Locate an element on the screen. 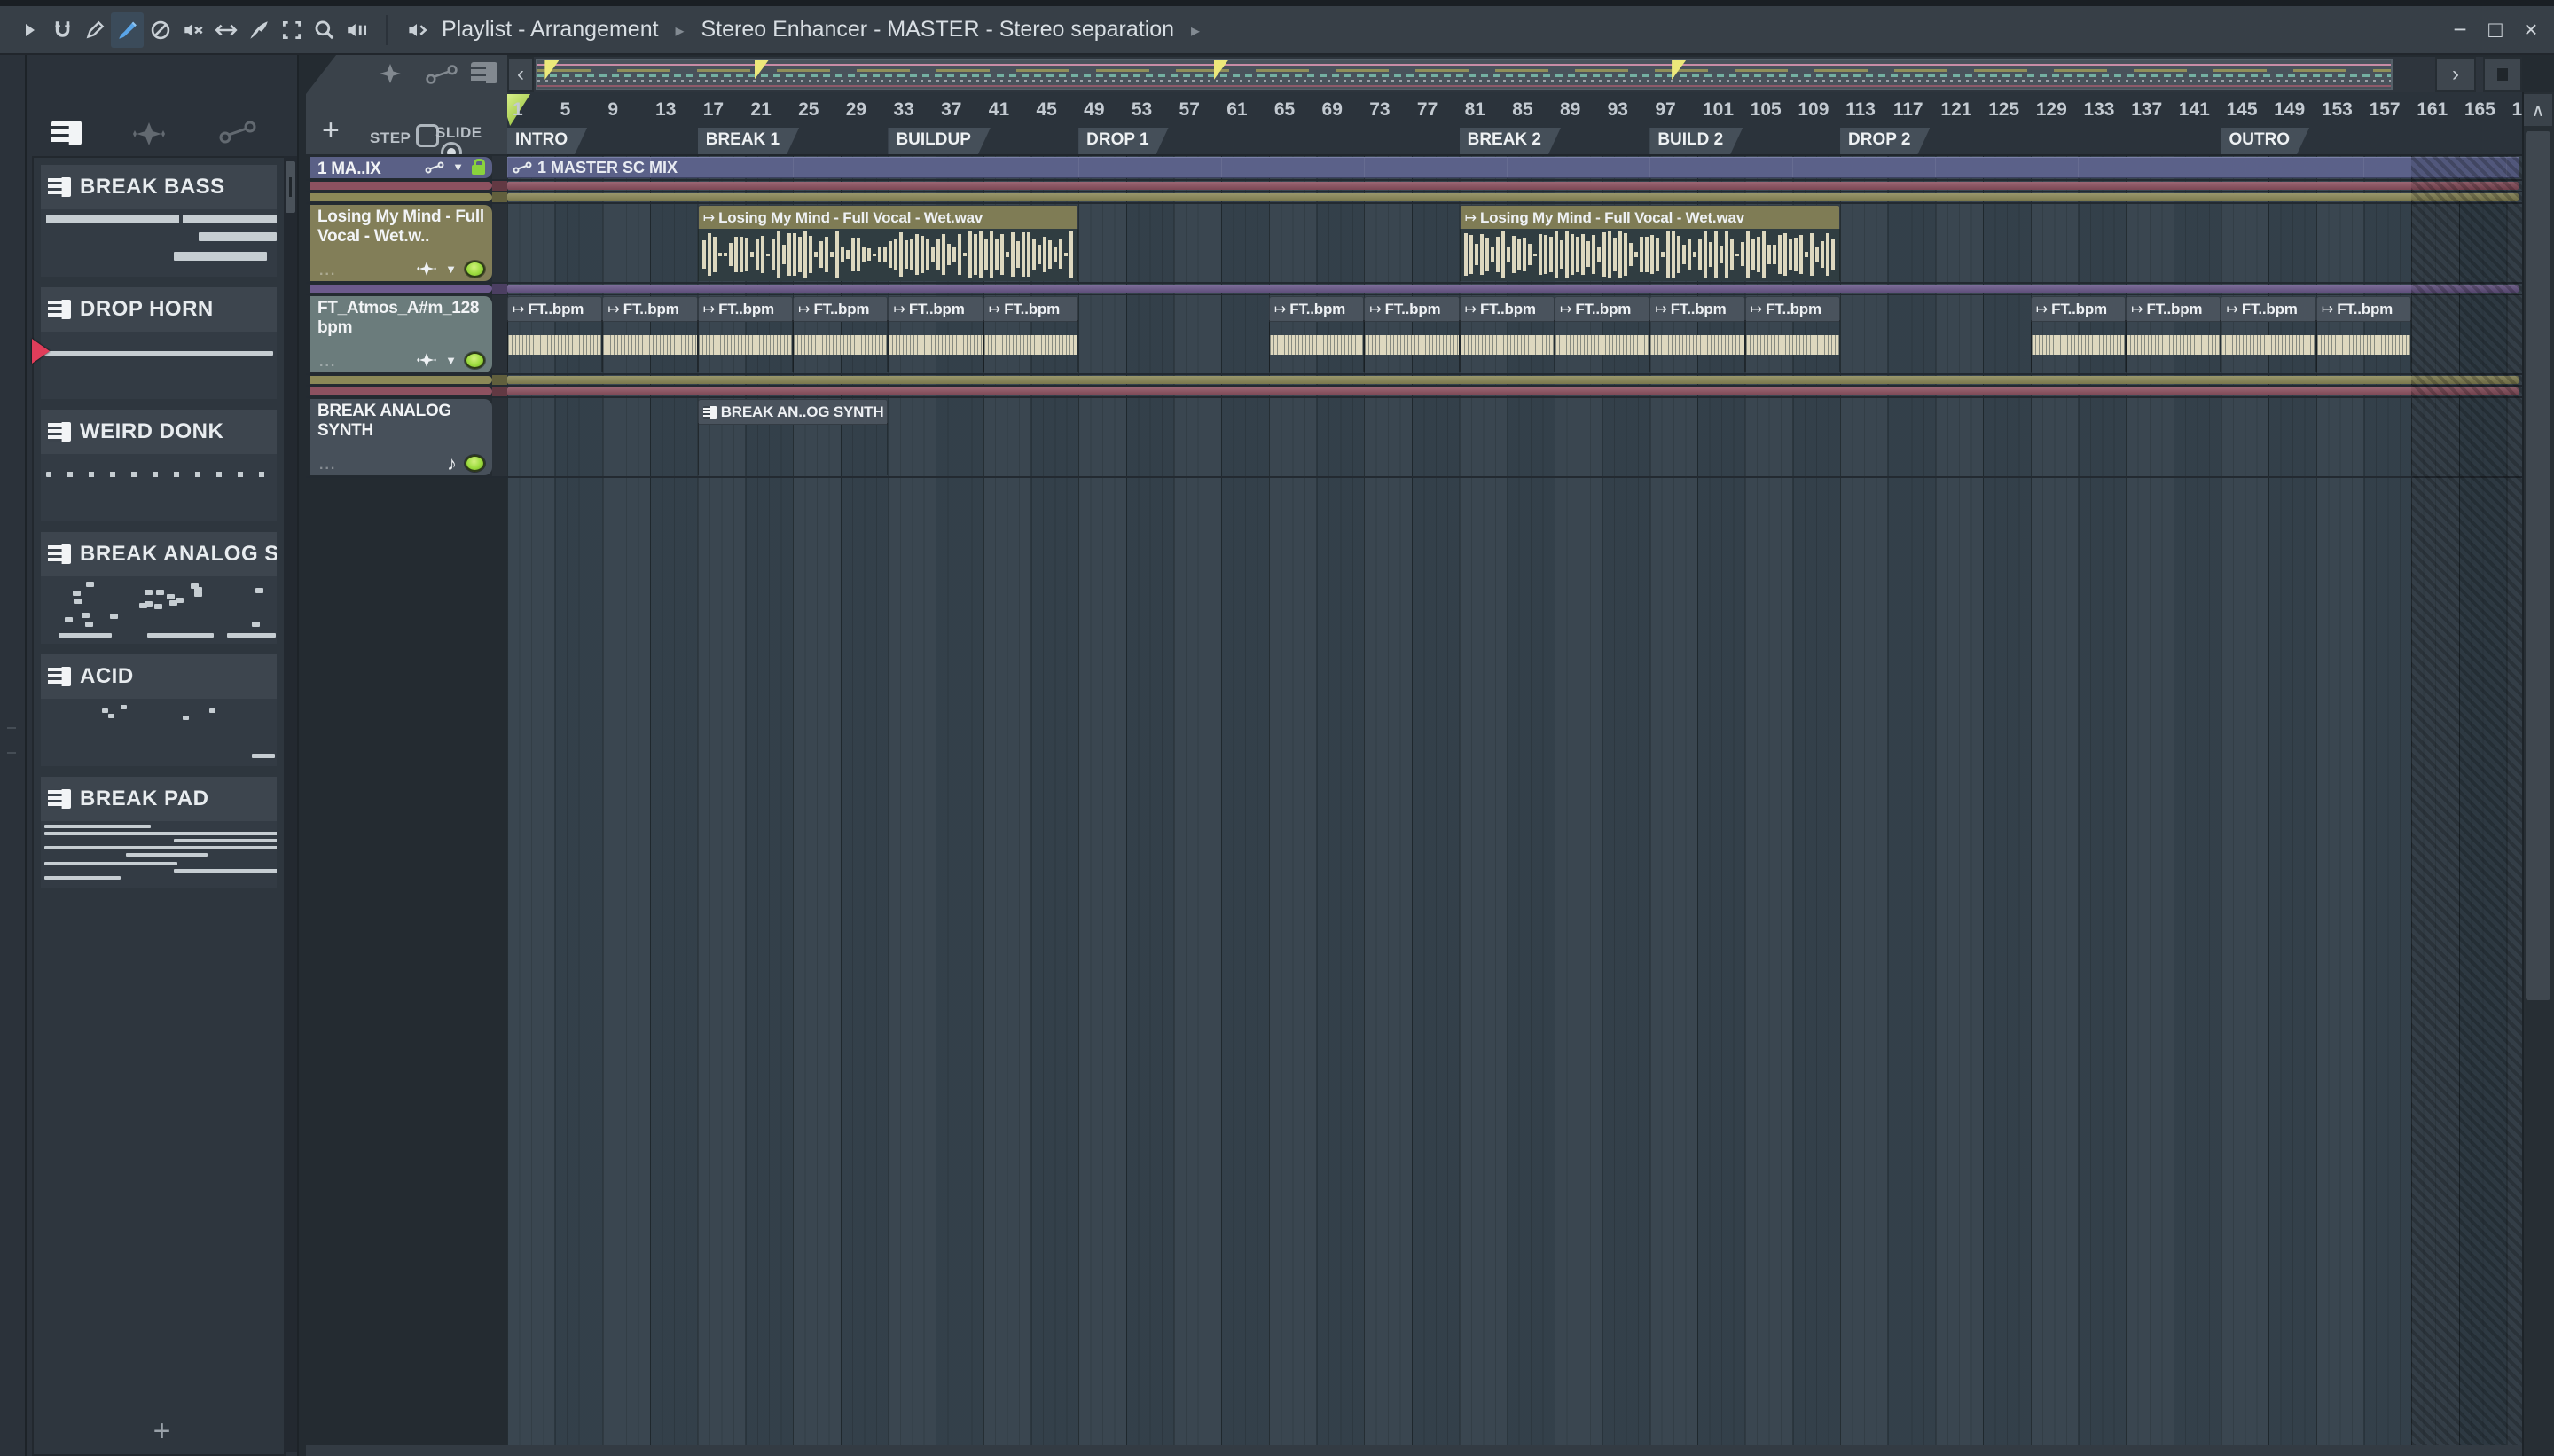 The image size is (2554, 1456). scroll-left-button: ‹ is located at coordinates (520, 74).